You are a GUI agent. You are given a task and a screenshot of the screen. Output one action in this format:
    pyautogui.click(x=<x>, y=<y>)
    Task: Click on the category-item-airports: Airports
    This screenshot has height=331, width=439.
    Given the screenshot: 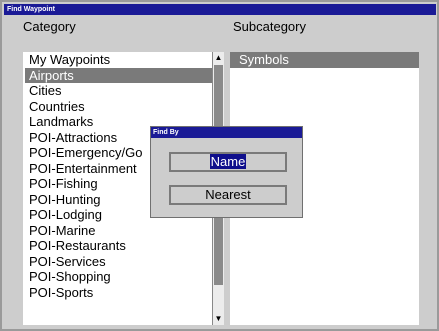 What is the action you would take?
    pyautogui.click(x=119, y=75)
    